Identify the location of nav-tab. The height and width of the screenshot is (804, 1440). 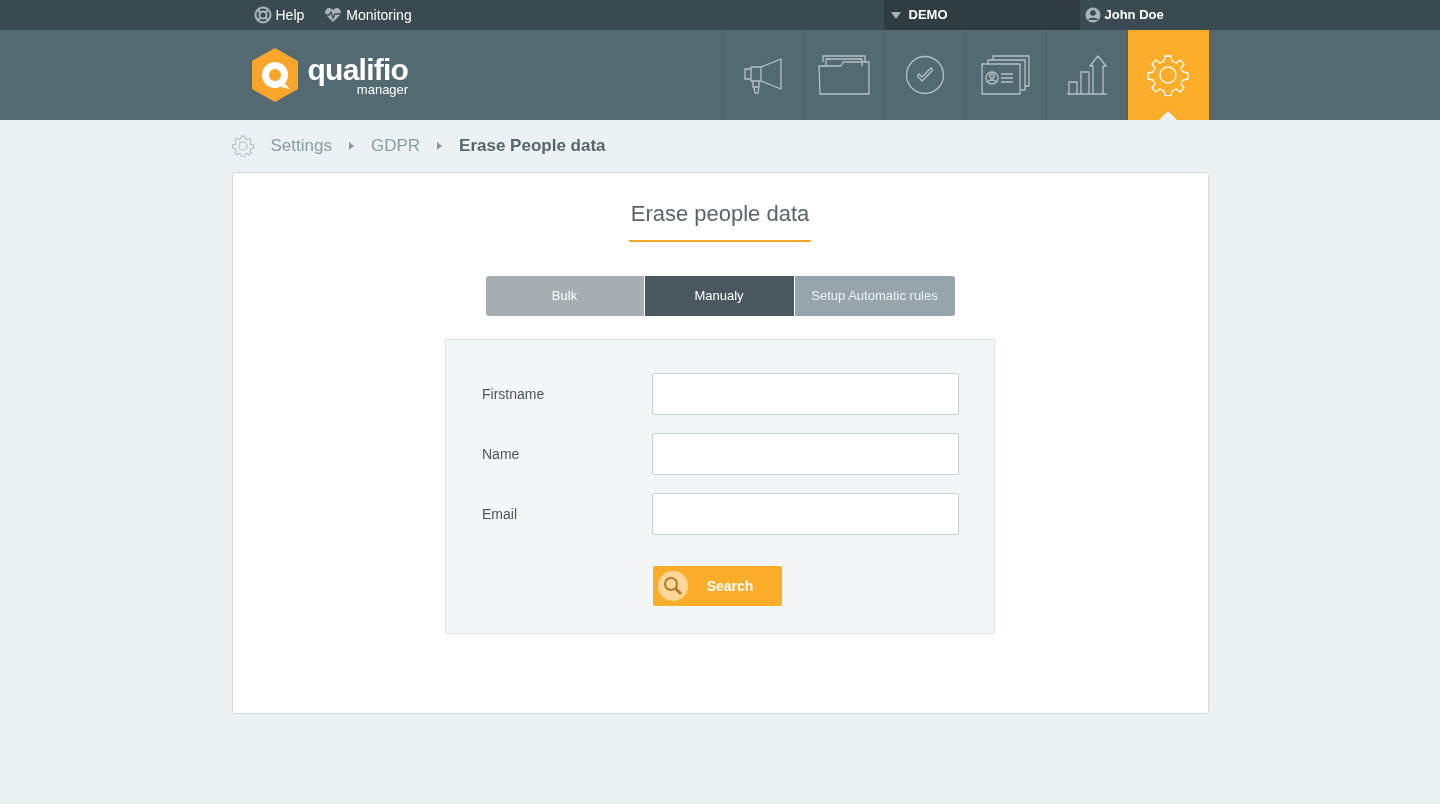
(1168, 75).